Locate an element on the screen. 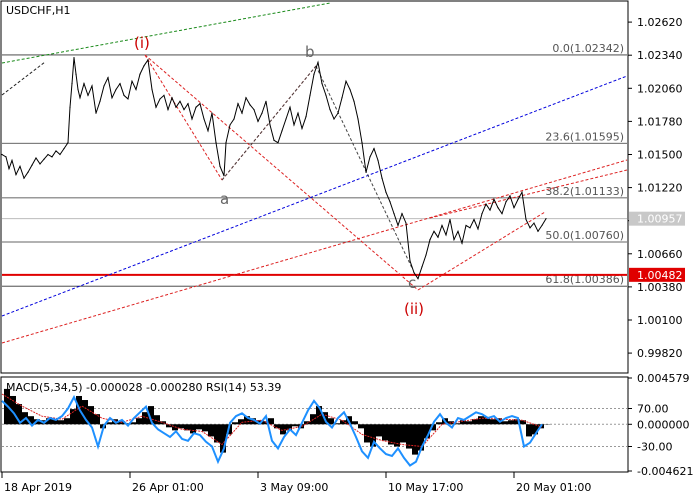  time-tick-label: 18 Apr 2019 is located at coordinates (38, 487).